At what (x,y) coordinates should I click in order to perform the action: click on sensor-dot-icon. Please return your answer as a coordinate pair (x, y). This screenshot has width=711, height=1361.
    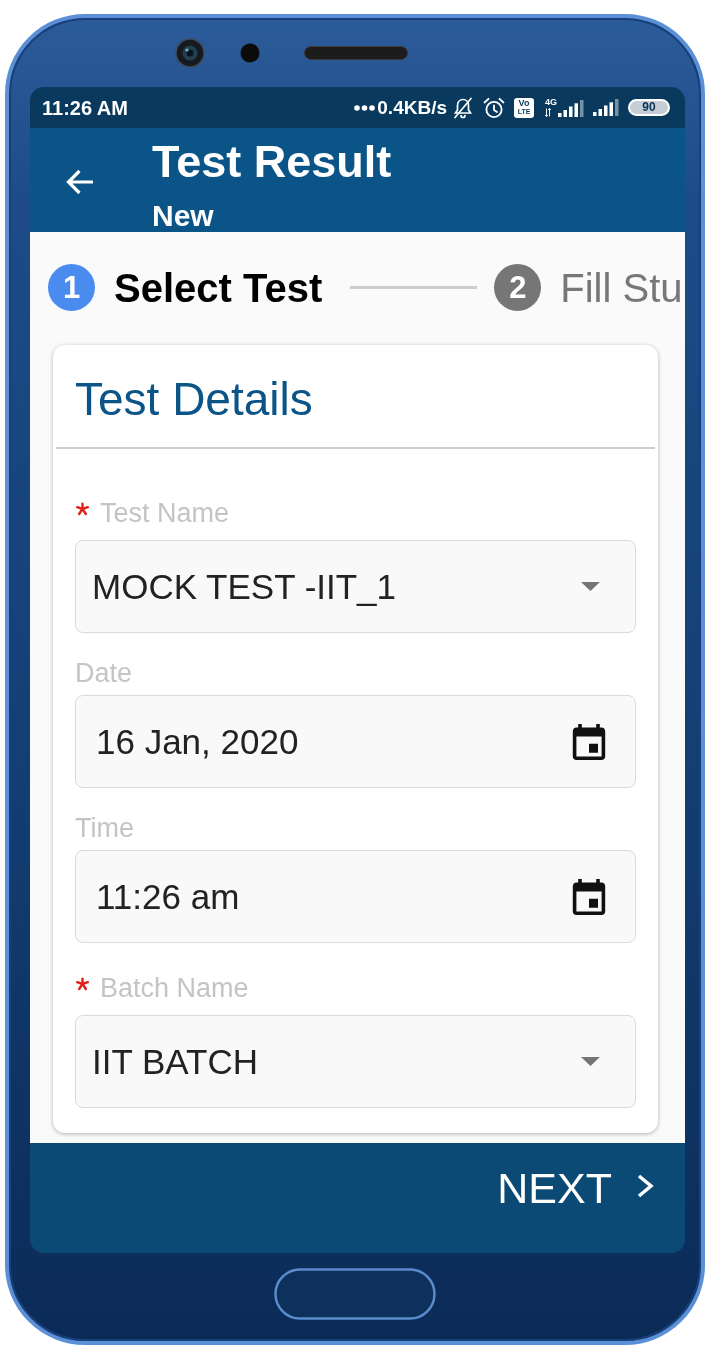
    Looking at the image, I should click on (250, 52).